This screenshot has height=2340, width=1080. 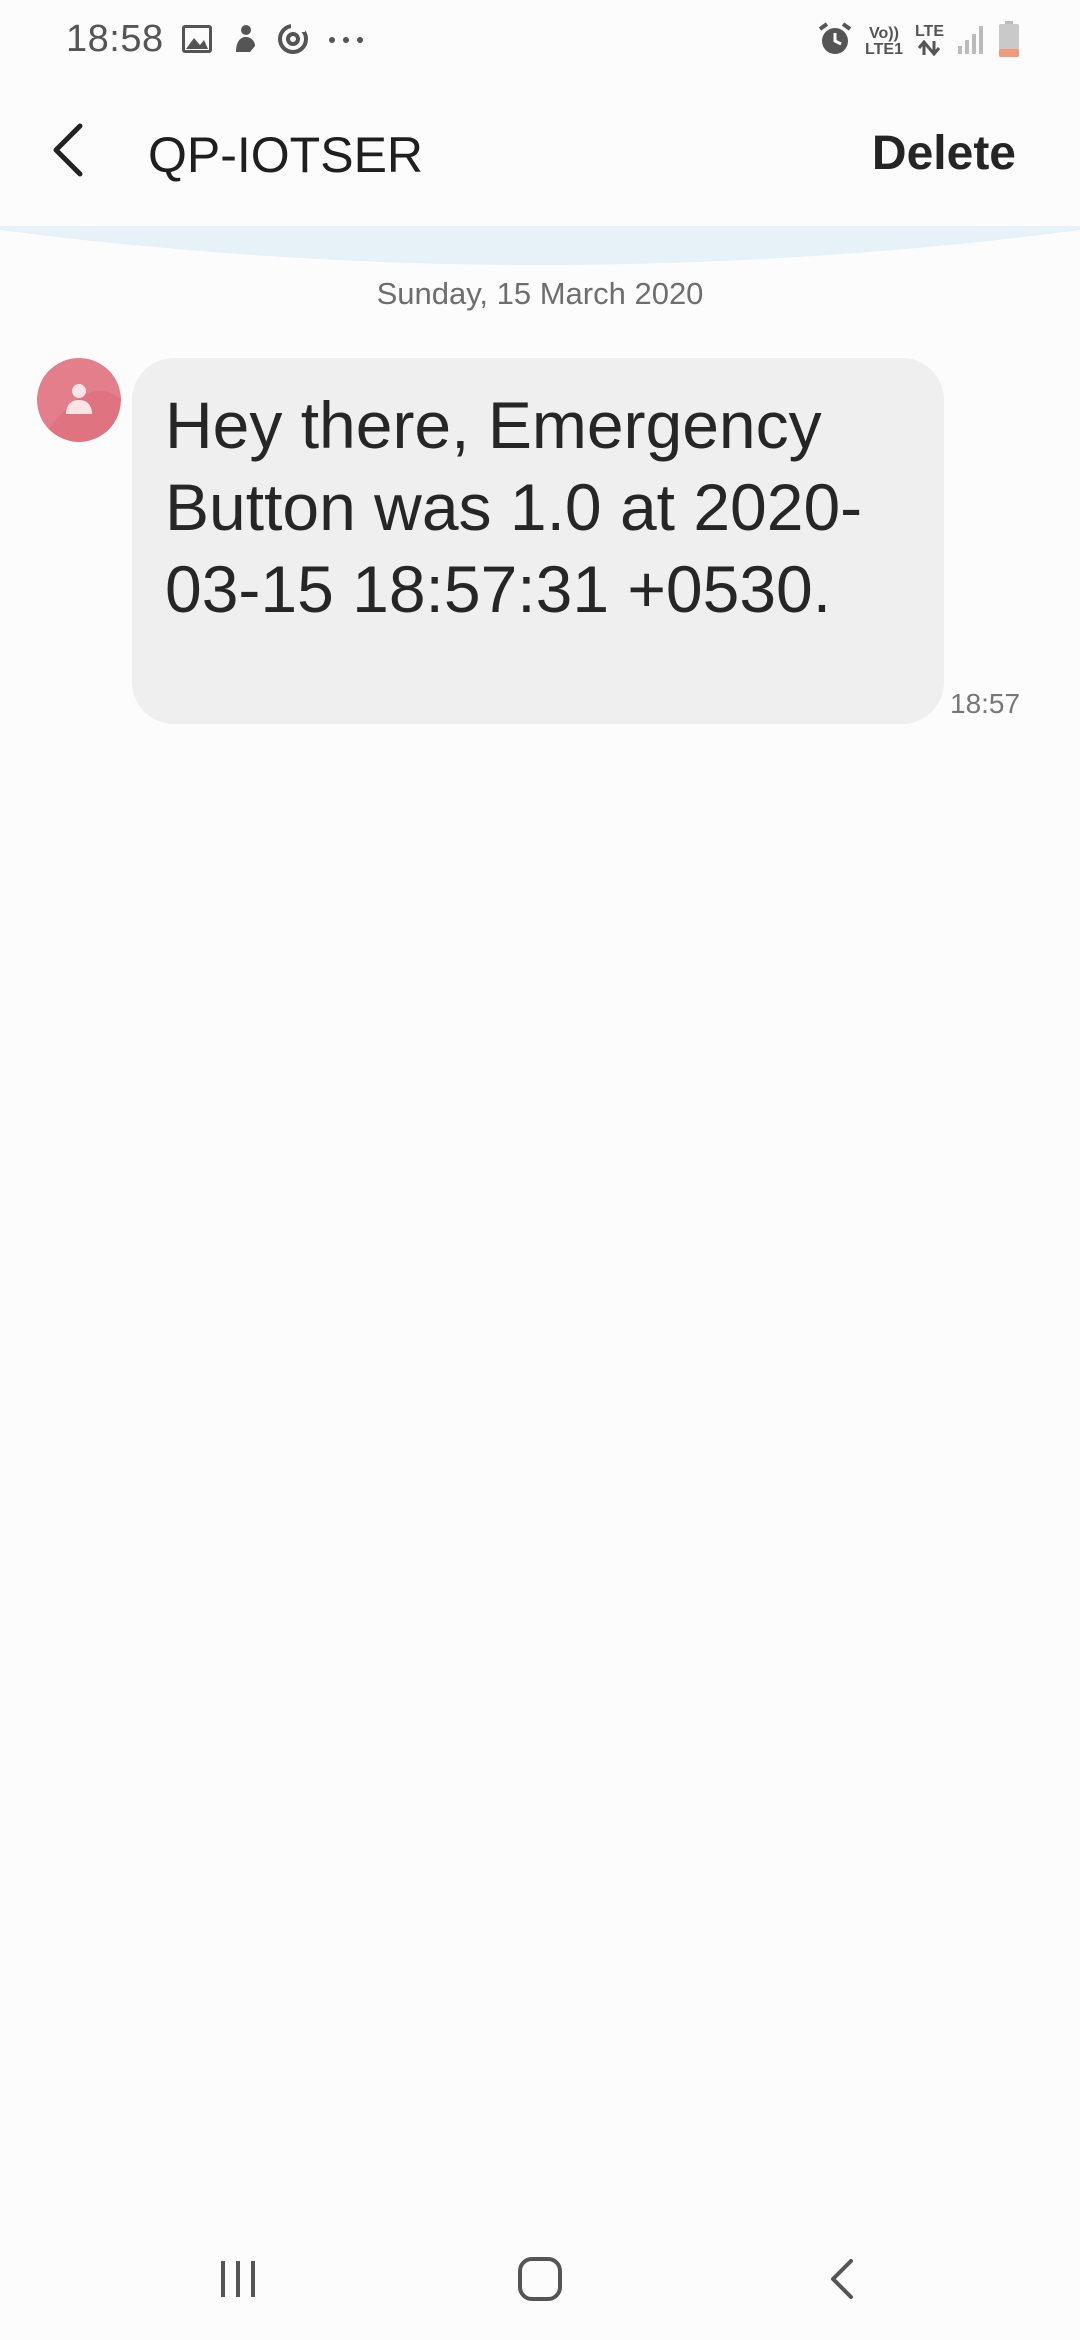 I want to click on sync-icon, so click(x=293, y=39).